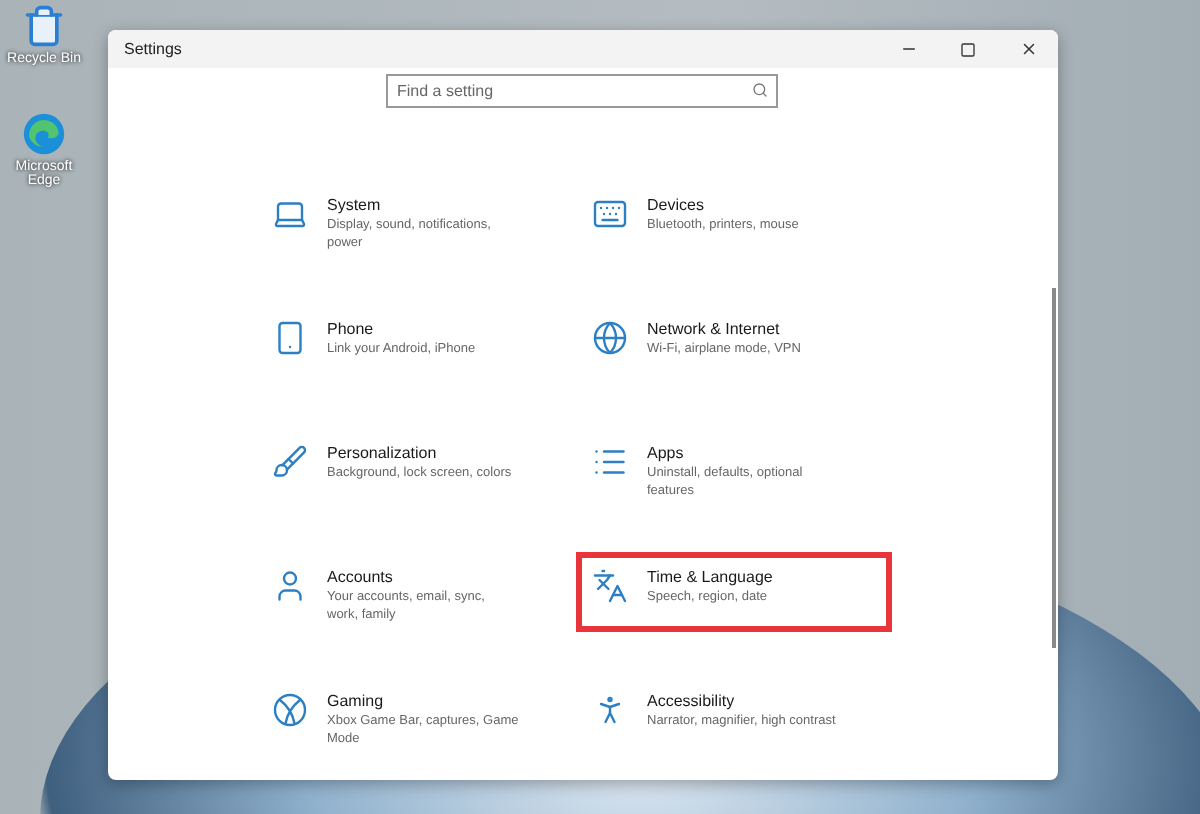 This screenshot has width=1200, height=814. Describe the element at coordinates (609, 586) in the screenshot. I see `language-icon` at that location.